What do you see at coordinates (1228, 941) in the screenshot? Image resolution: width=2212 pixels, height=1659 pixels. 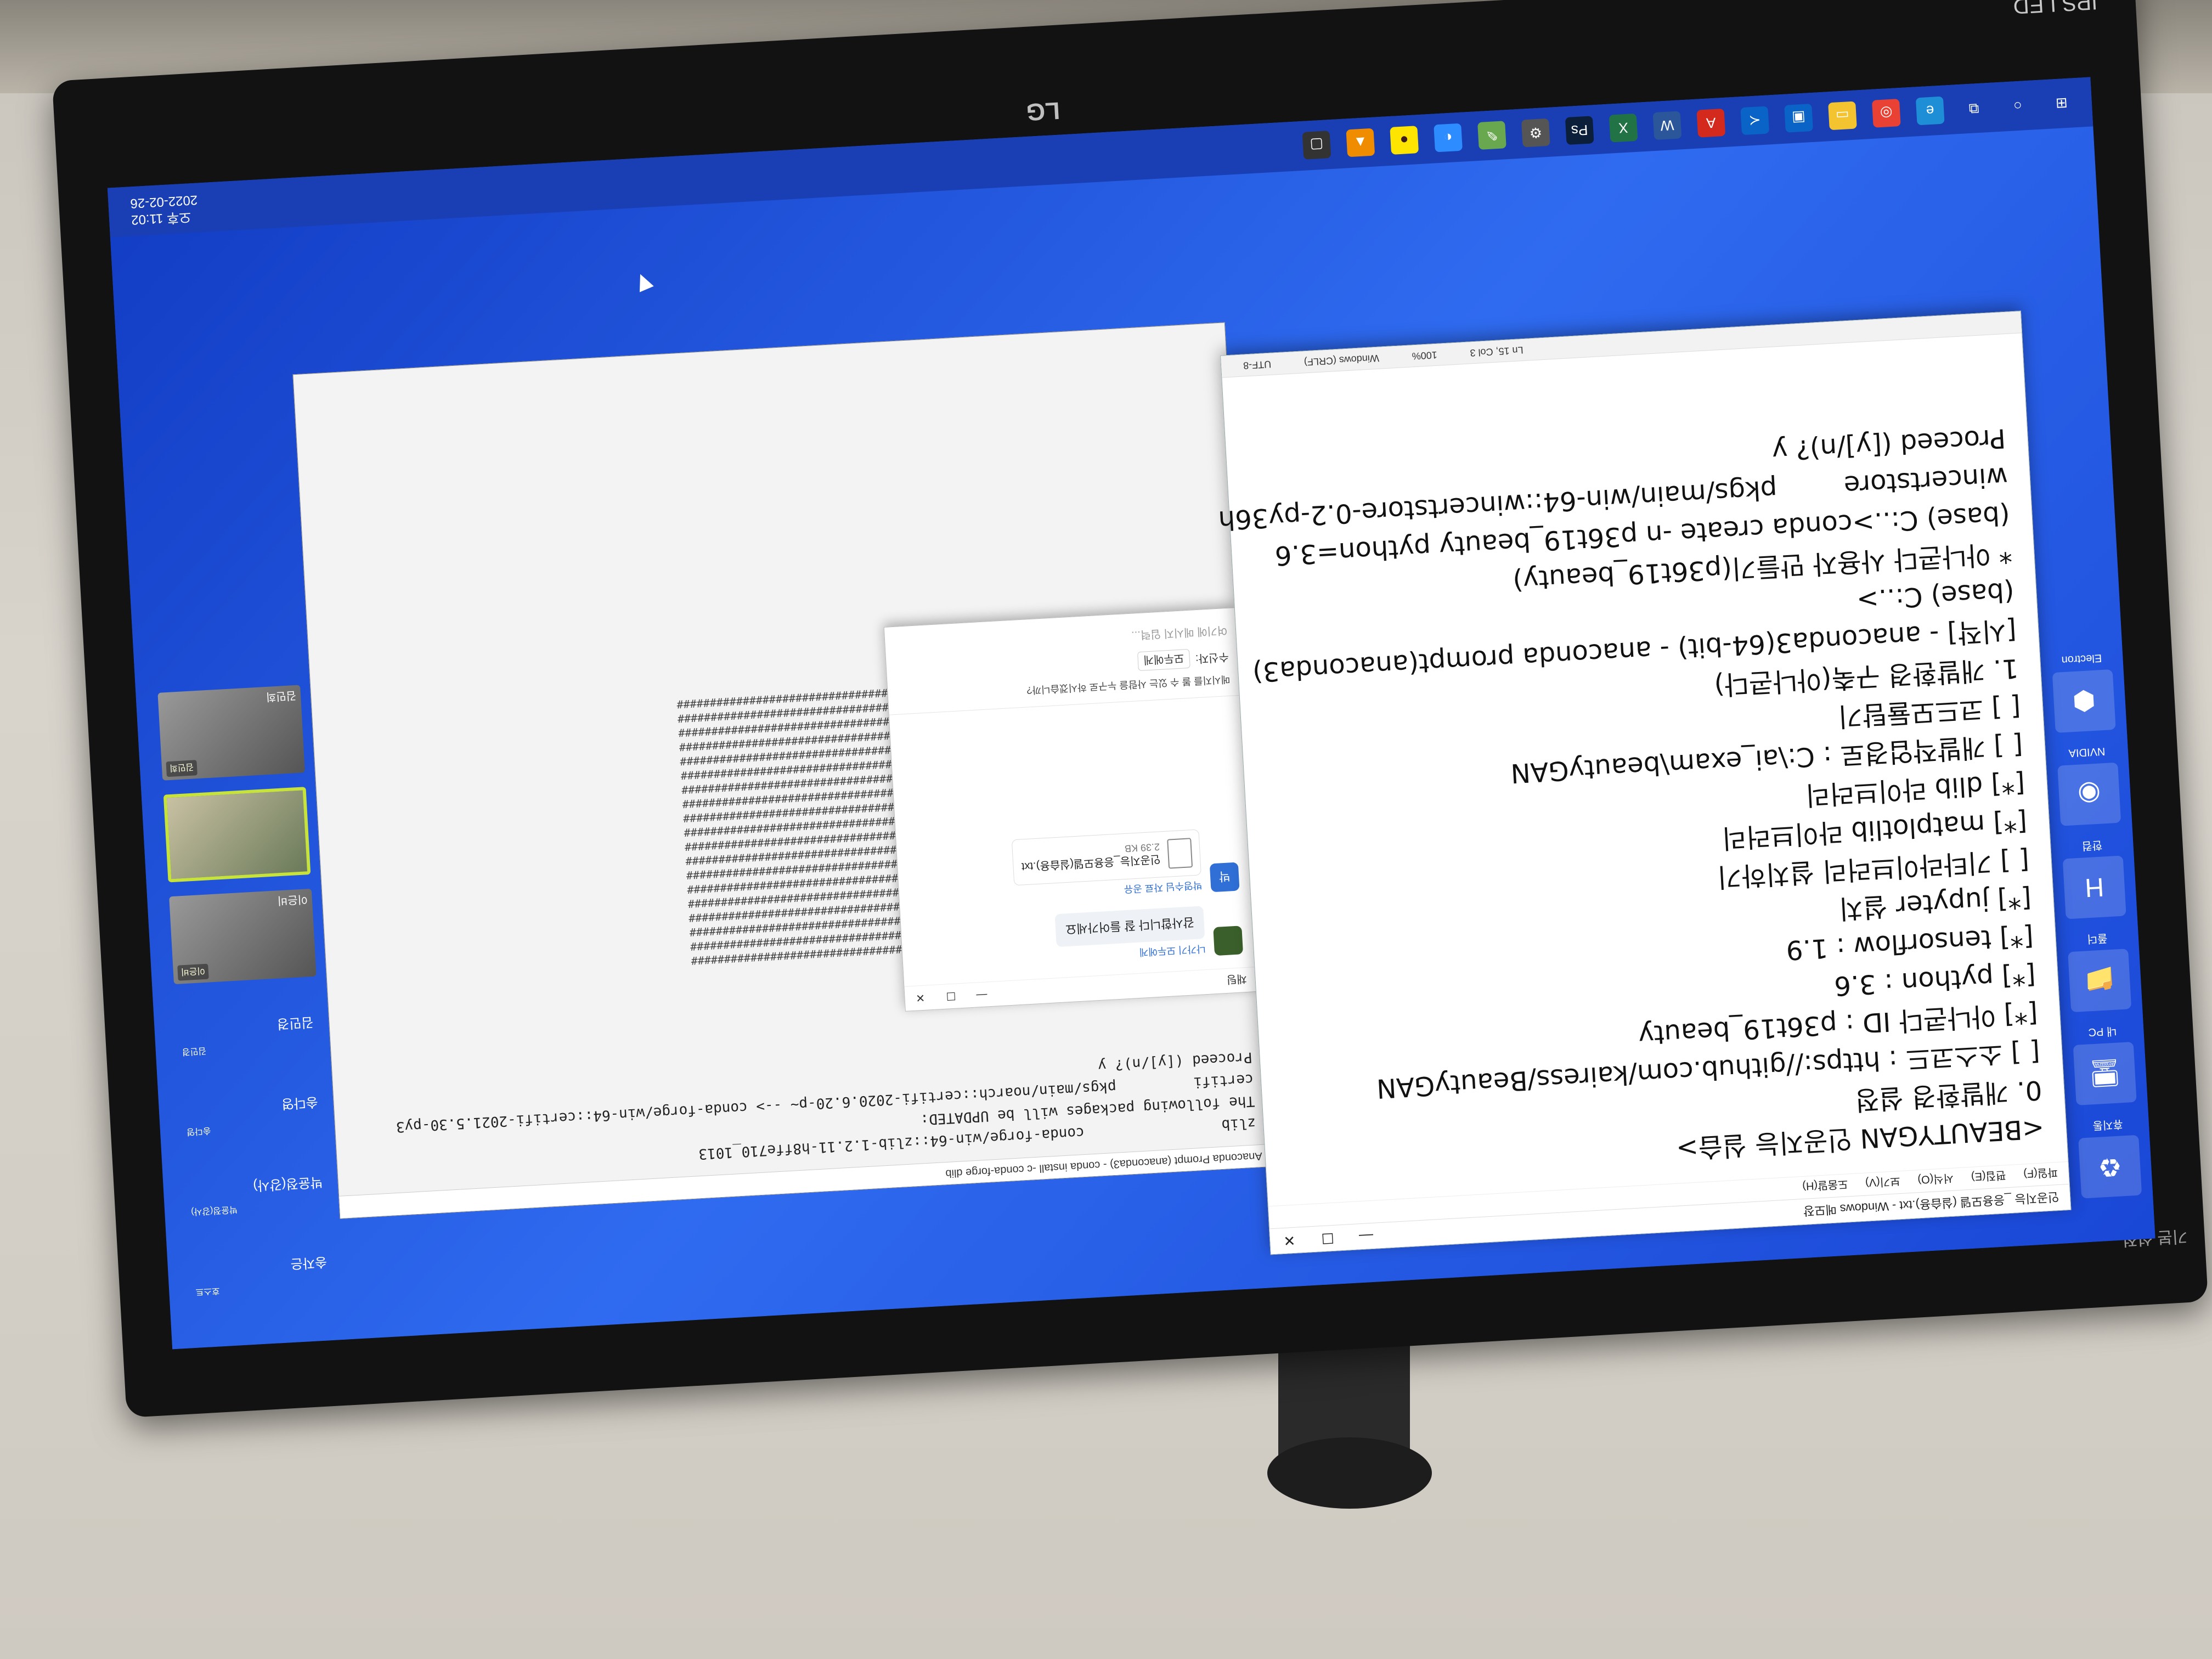 I see `avatar` at bounding box center [1228, 941].